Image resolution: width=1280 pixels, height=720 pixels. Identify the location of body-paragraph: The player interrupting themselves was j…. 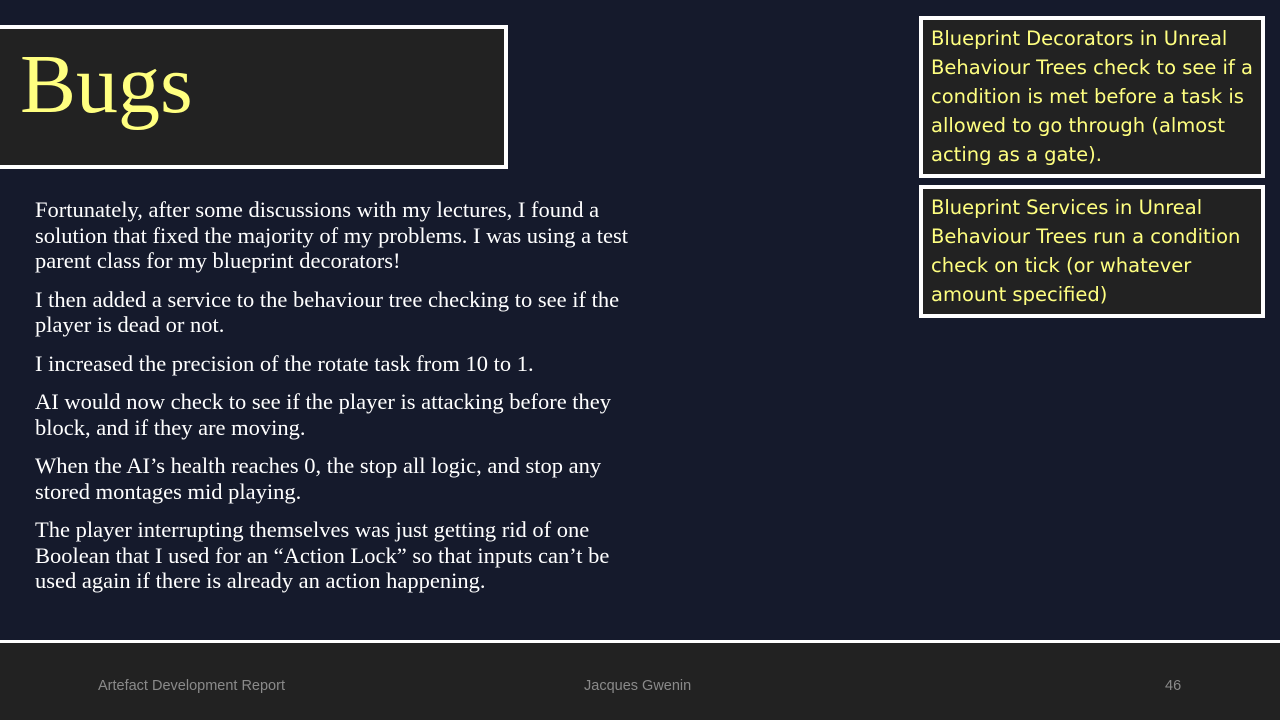
(322, 555).